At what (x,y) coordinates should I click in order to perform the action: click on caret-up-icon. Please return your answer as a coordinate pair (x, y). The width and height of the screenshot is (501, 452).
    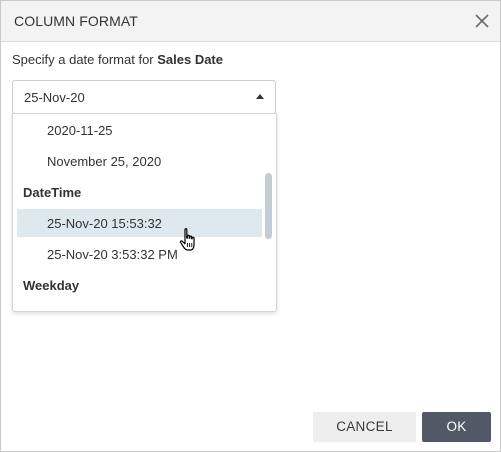
    Looking at the image, I should click on (260, 96).